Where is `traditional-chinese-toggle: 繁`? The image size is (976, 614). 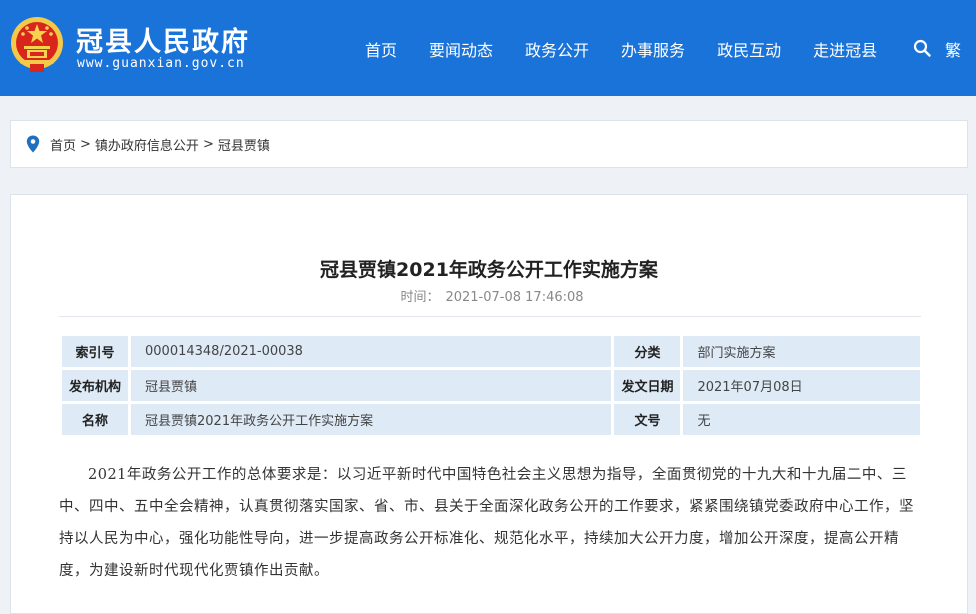 traditional-chinese-toggle: 繁 is located at coordinates (953, 49).